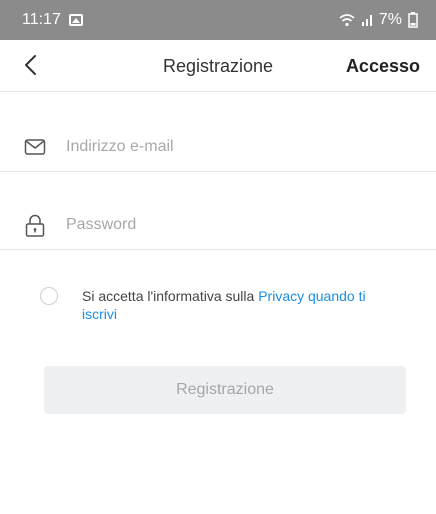 Image resolution: width=436 pixels, height=514 pixels. I want to click on status-right: 7%, so click(378, 20).